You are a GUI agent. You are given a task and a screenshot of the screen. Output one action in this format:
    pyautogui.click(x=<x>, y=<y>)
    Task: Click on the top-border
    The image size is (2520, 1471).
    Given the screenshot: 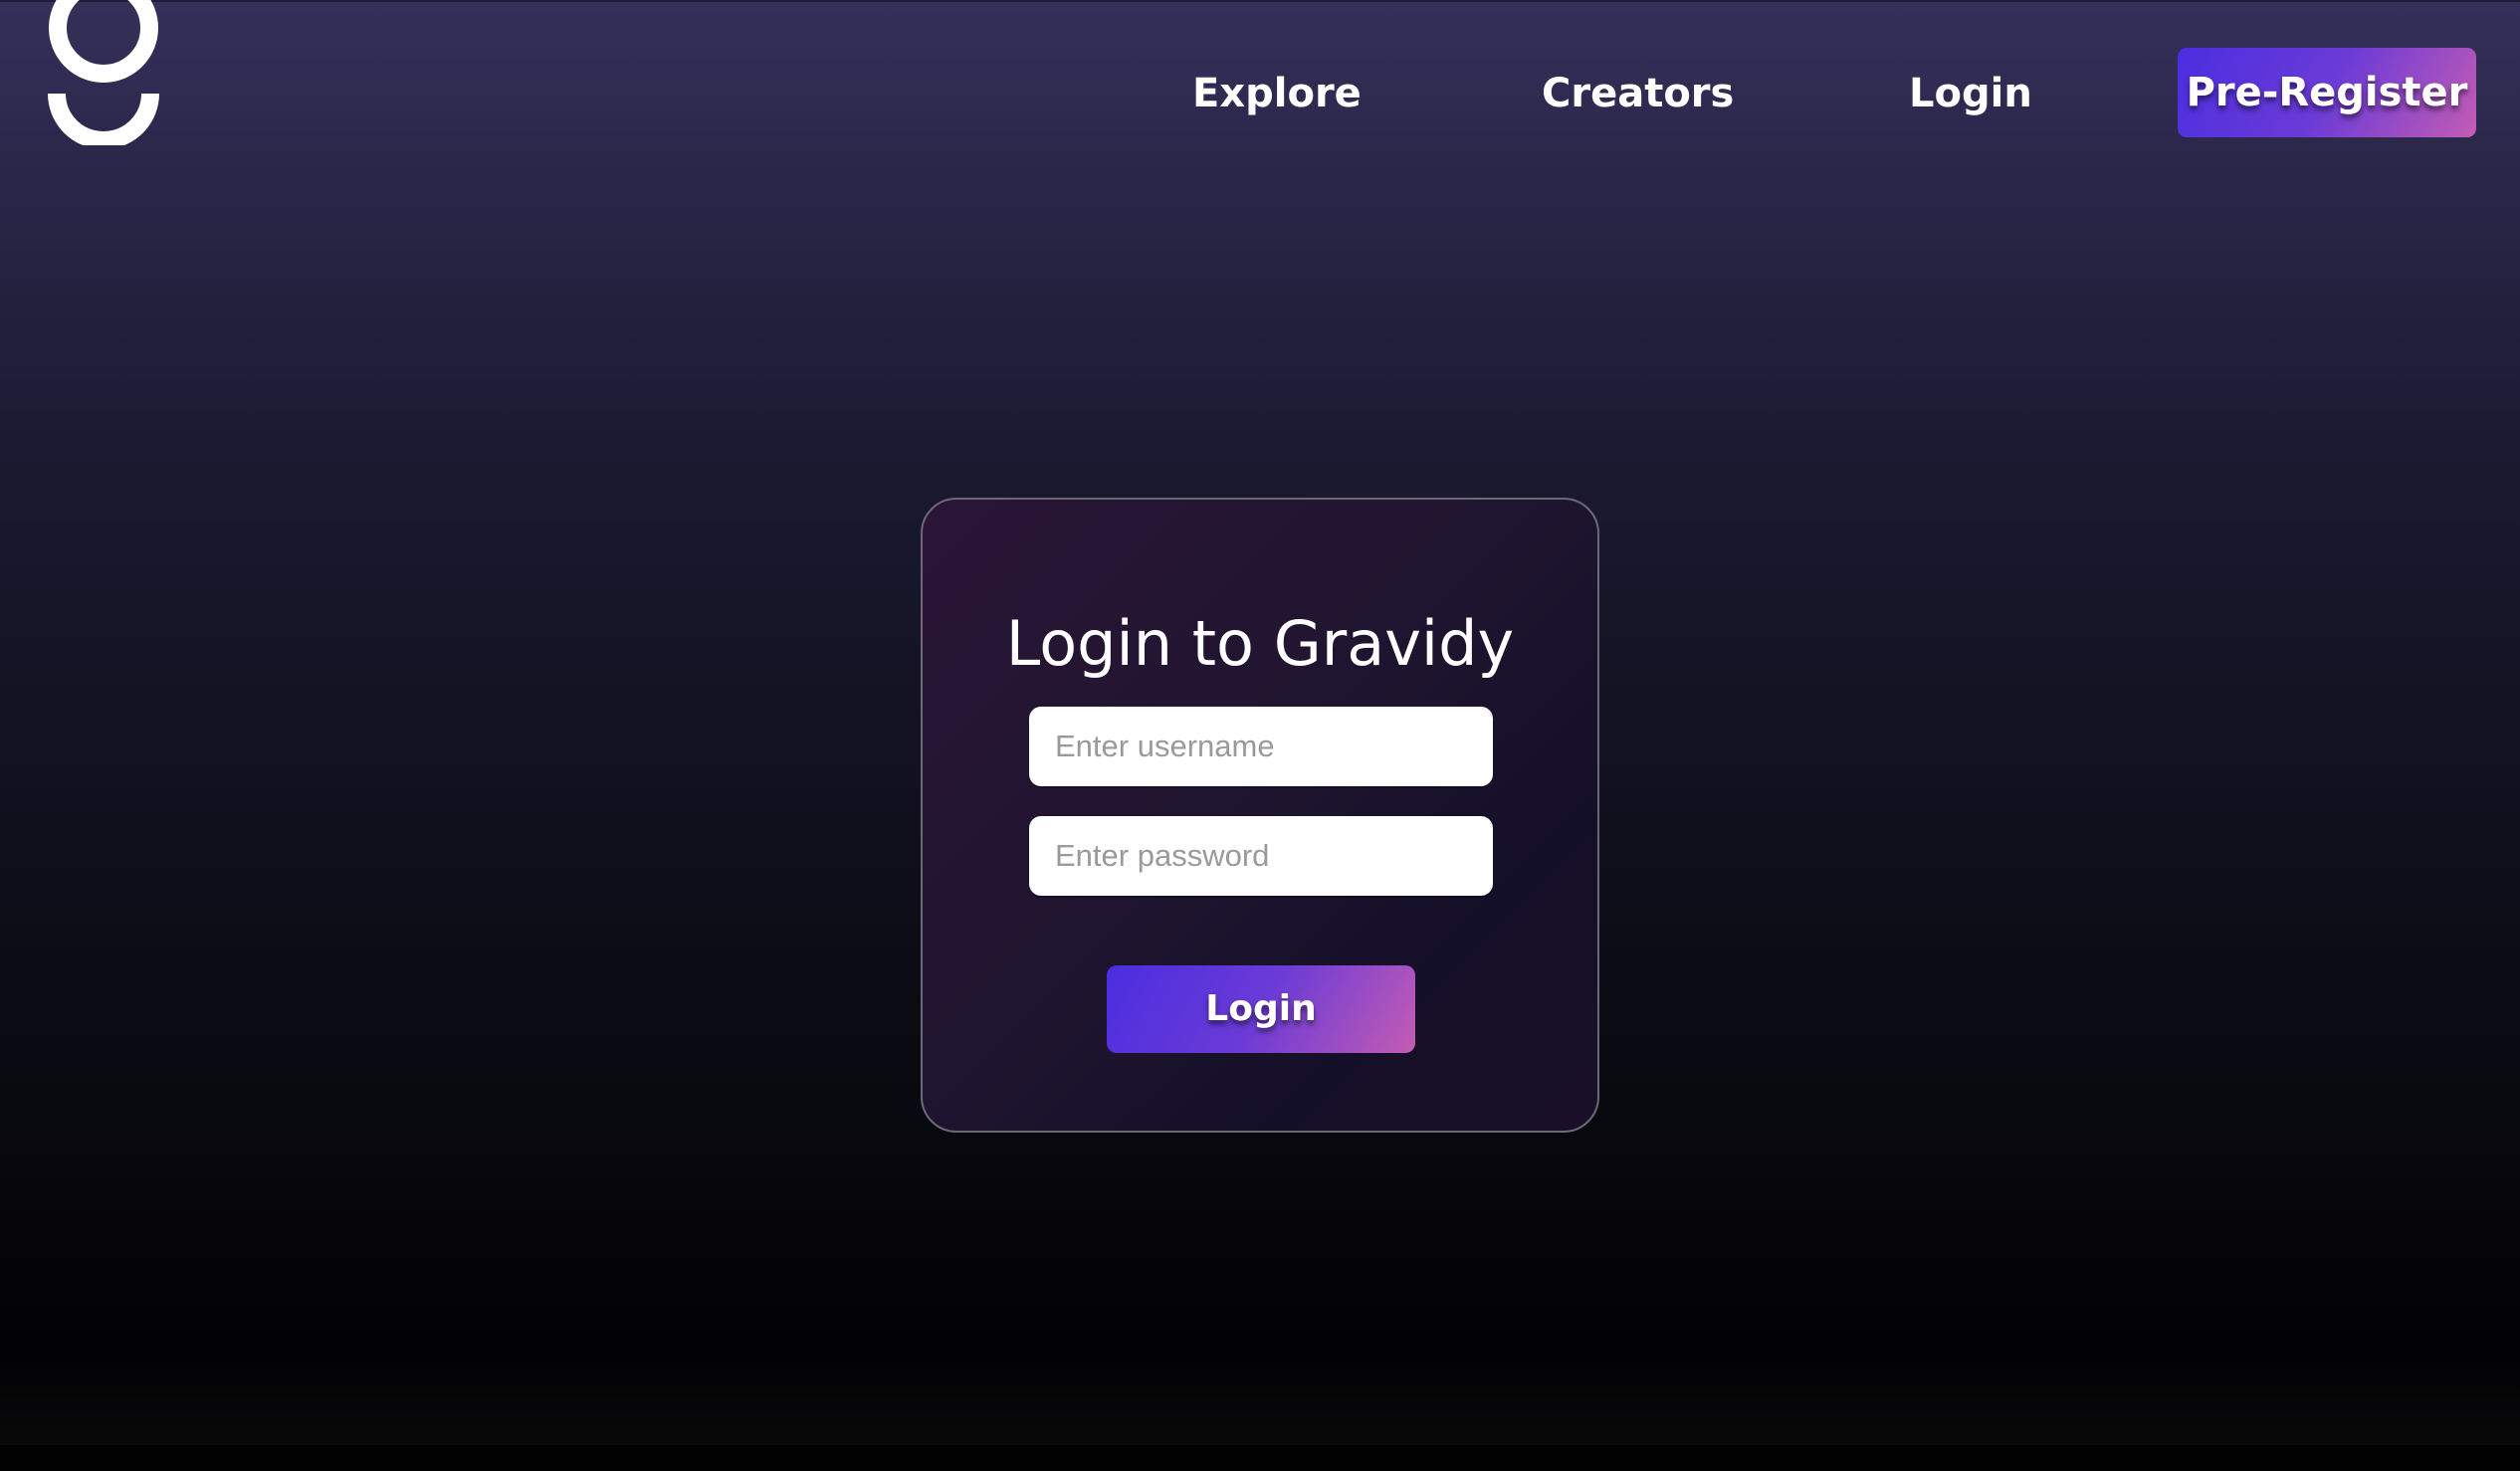 What is the action you would take?
    pyautogui.click(x=1260, y=1)
    